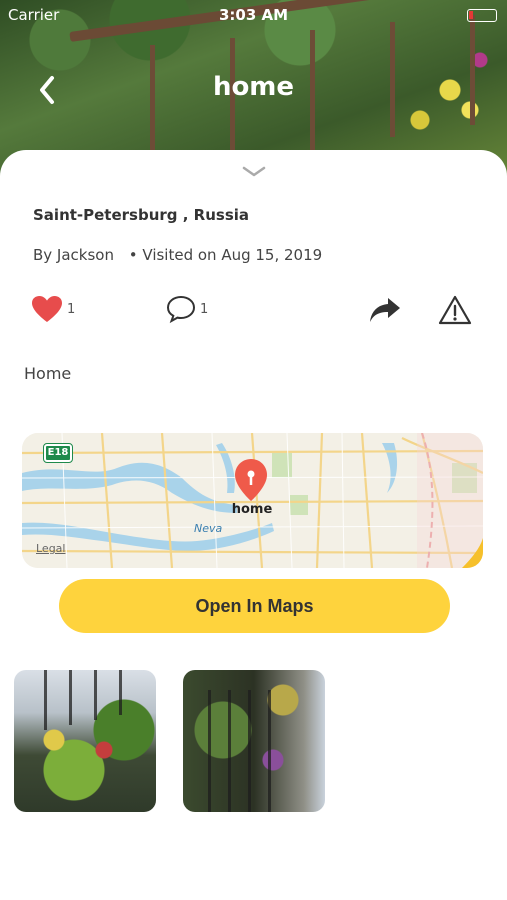 Image resolution: width=507 pixels, height=900 pixels. I want to click on status-bar: Carrier 3:03 AM, so click(253, 15).